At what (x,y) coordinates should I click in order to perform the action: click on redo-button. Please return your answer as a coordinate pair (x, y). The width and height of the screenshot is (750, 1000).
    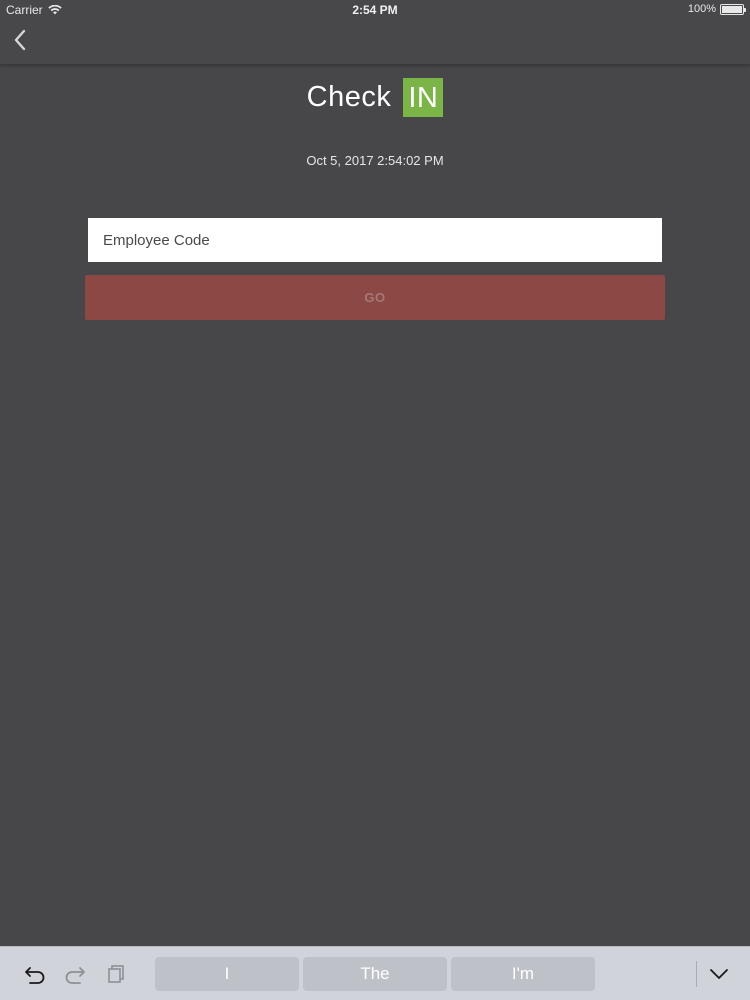
    Looking at the image, I should click on (75, 974).